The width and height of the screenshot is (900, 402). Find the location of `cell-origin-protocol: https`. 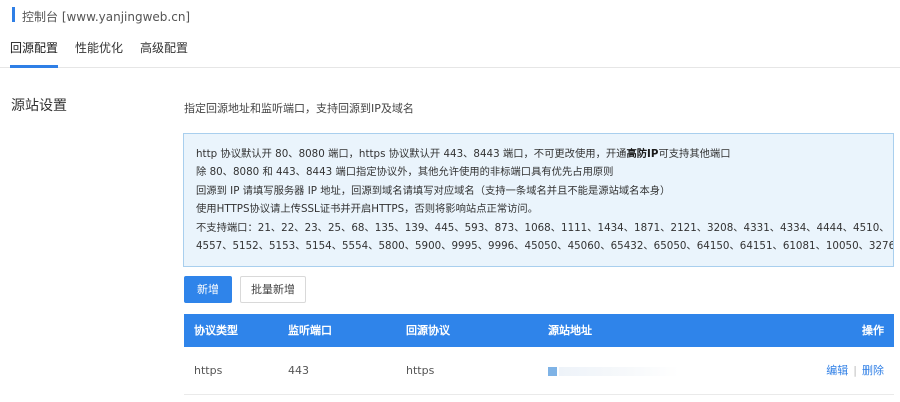

cell-origin-protocol: https is located at coordinates (420, 370).